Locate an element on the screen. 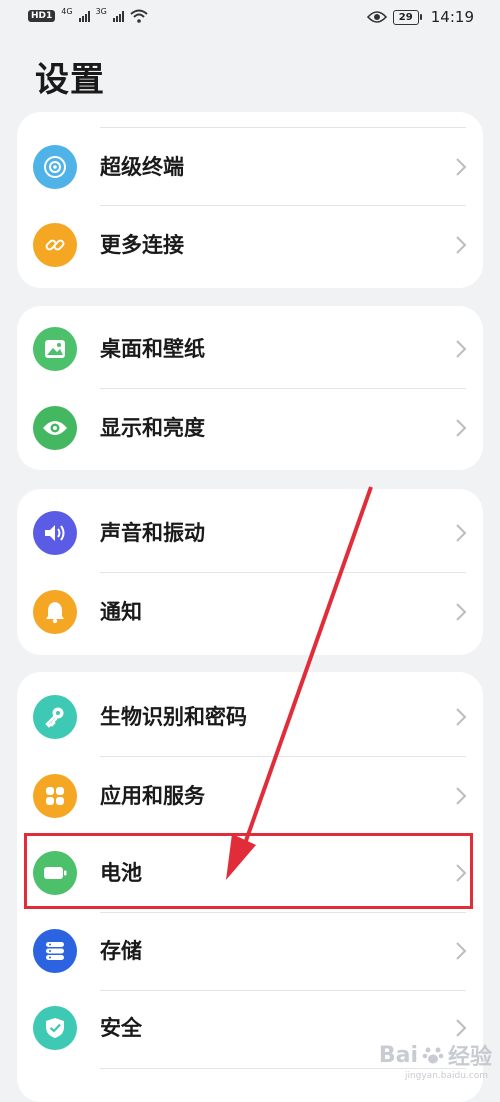  watermark-url: jingyan.baidu.com is located at coordinates (446, 1076).